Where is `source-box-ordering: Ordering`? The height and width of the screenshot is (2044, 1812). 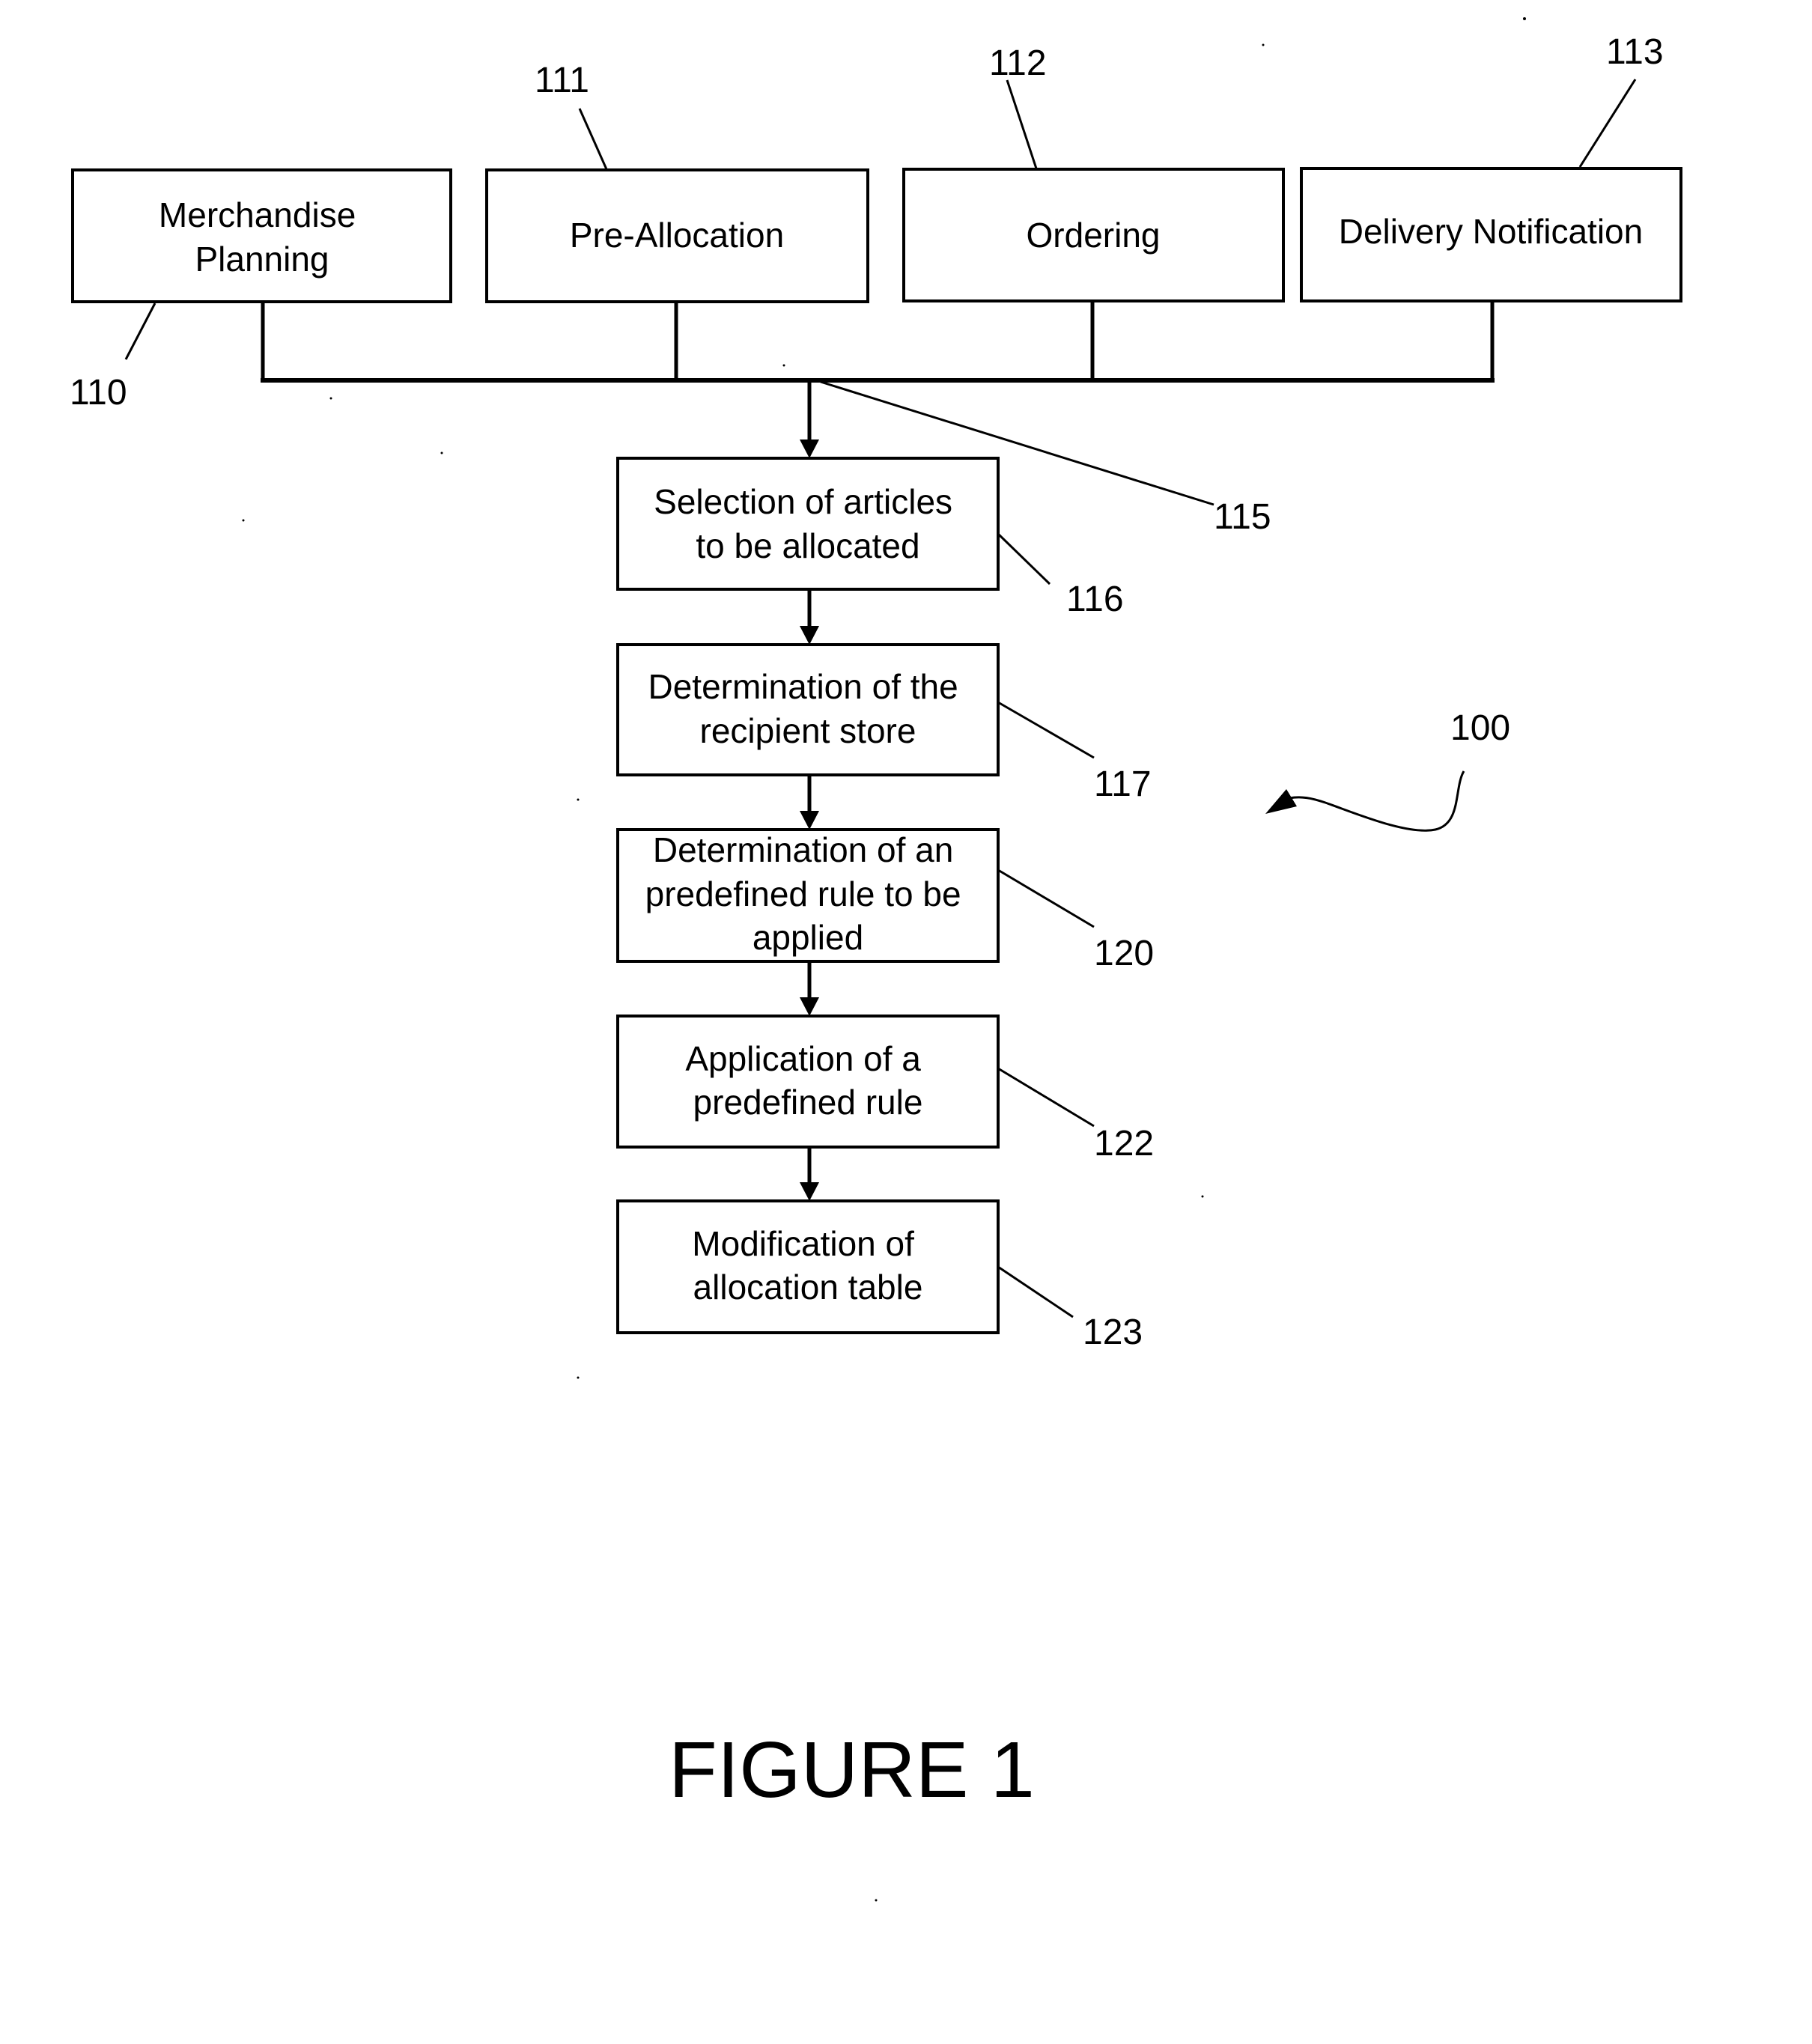 source-box-ordering: Ordering is located at coordinates (1093, 235).